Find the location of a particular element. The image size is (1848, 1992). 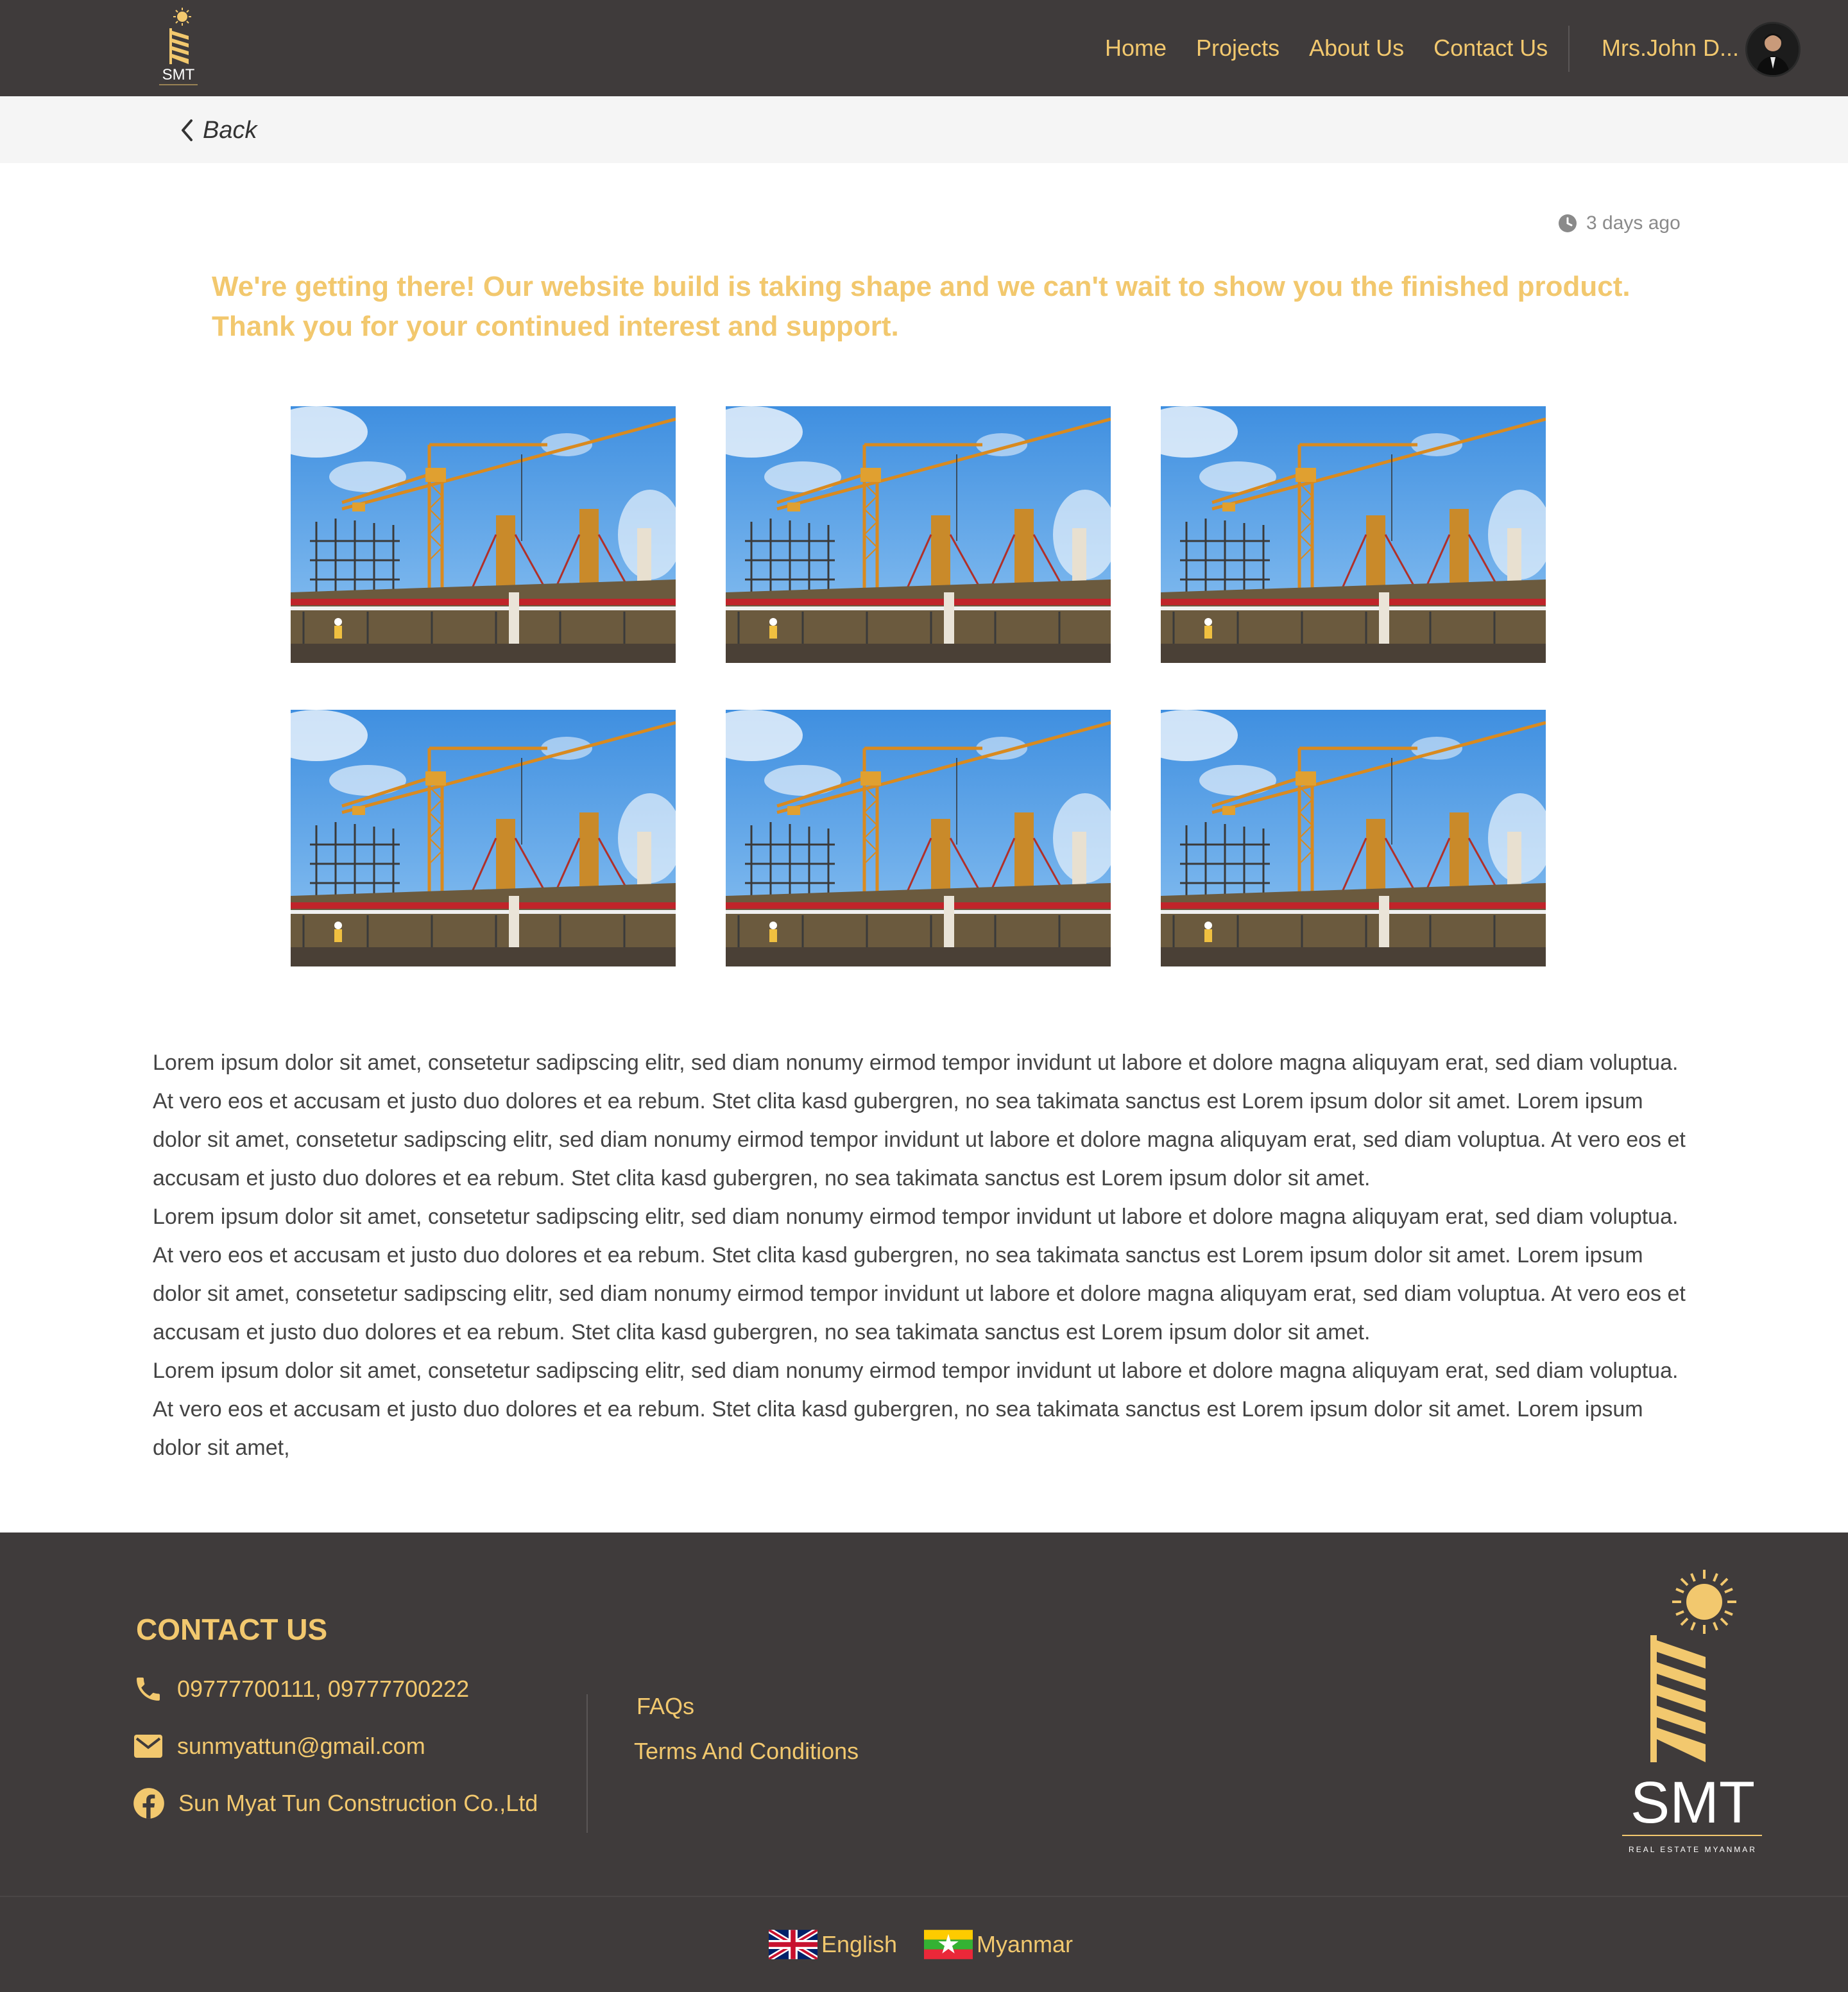

smt-logo: SMT is located at coordinates (179, 48).